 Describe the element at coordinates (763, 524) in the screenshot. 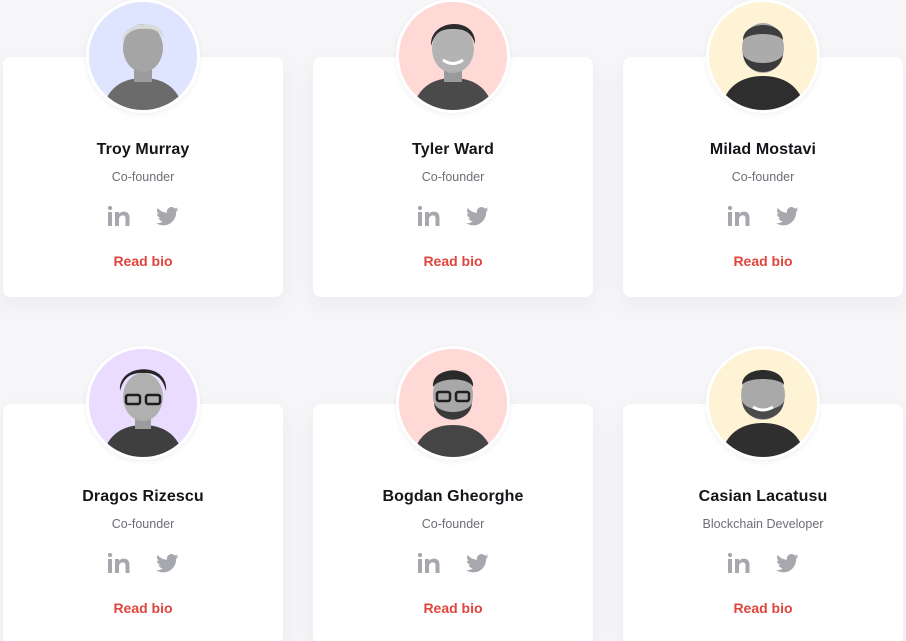

I see `member-role: Blockchain Developer` at that location.